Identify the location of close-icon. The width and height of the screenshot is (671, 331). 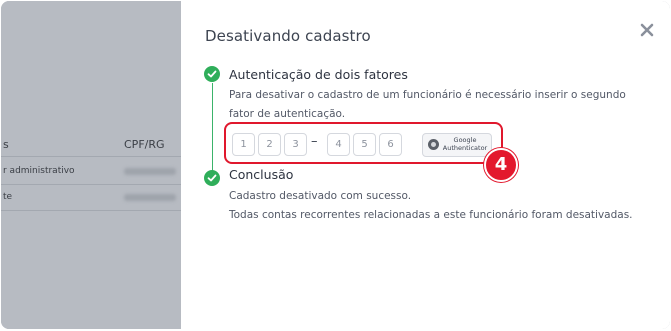
(647, 30).